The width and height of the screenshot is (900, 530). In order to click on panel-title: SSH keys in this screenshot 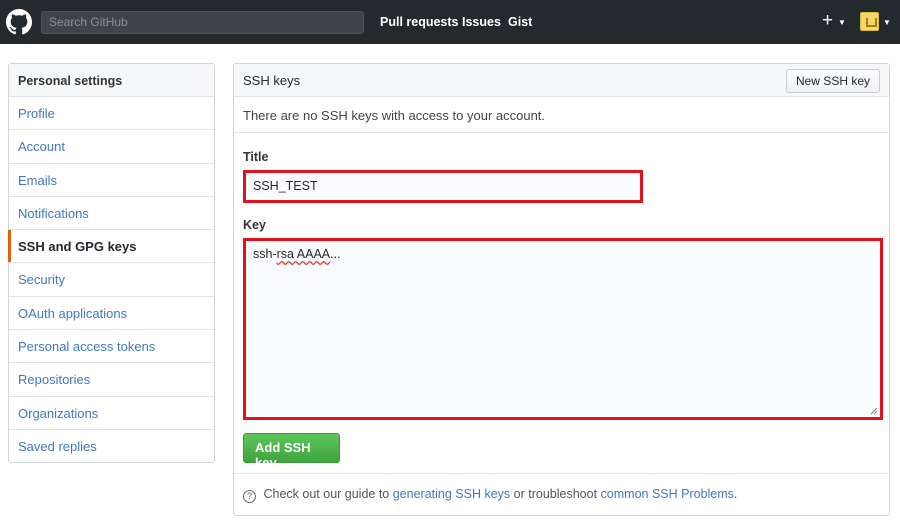, I will do `click(272, 80)`.